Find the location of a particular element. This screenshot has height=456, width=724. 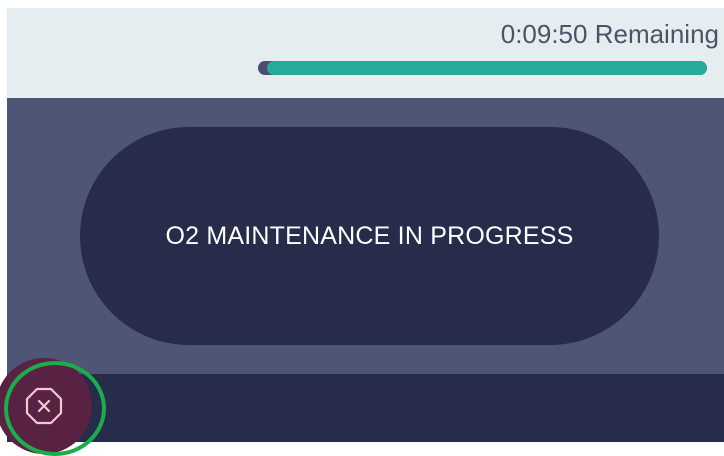

close-octagon-icon is located at coordinates (44, 406).